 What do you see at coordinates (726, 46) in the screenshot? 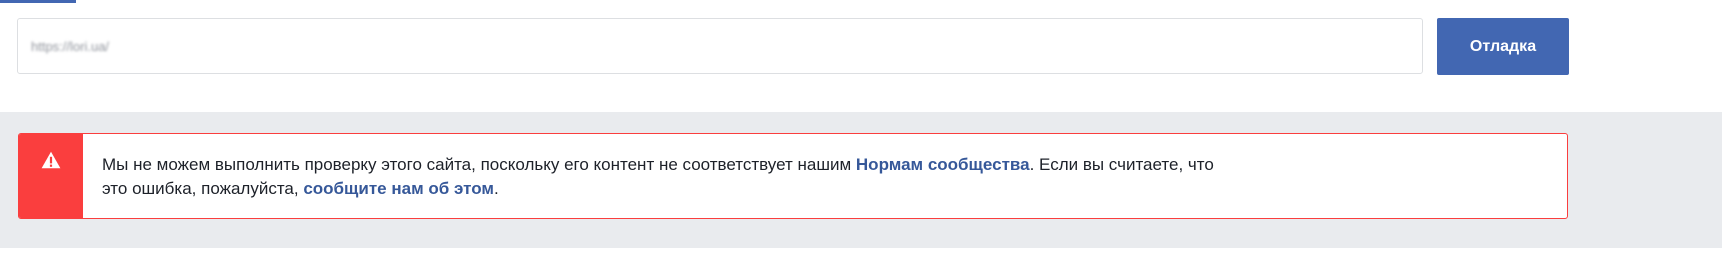
I see `url-input` at bounding box center [726, 46].